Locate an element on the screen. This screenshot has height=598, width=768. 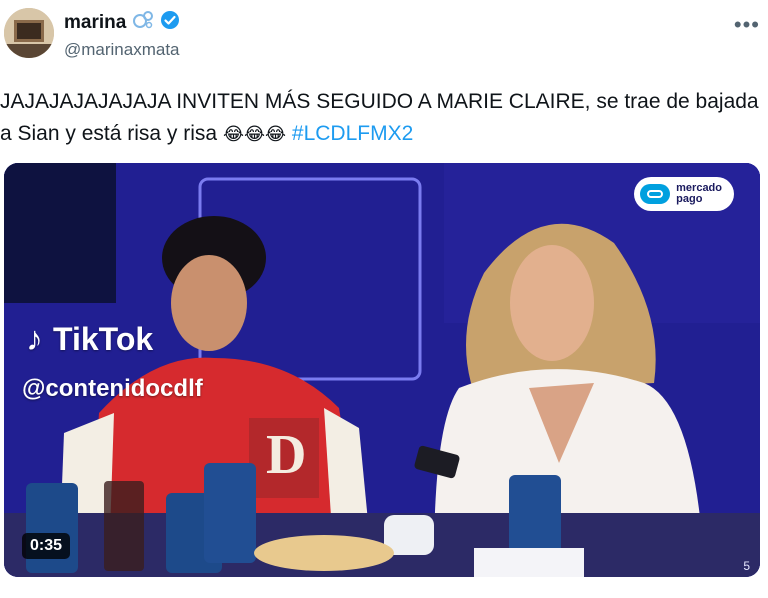
author-handle: @marinaxmata is located at coordinates (122, 50).